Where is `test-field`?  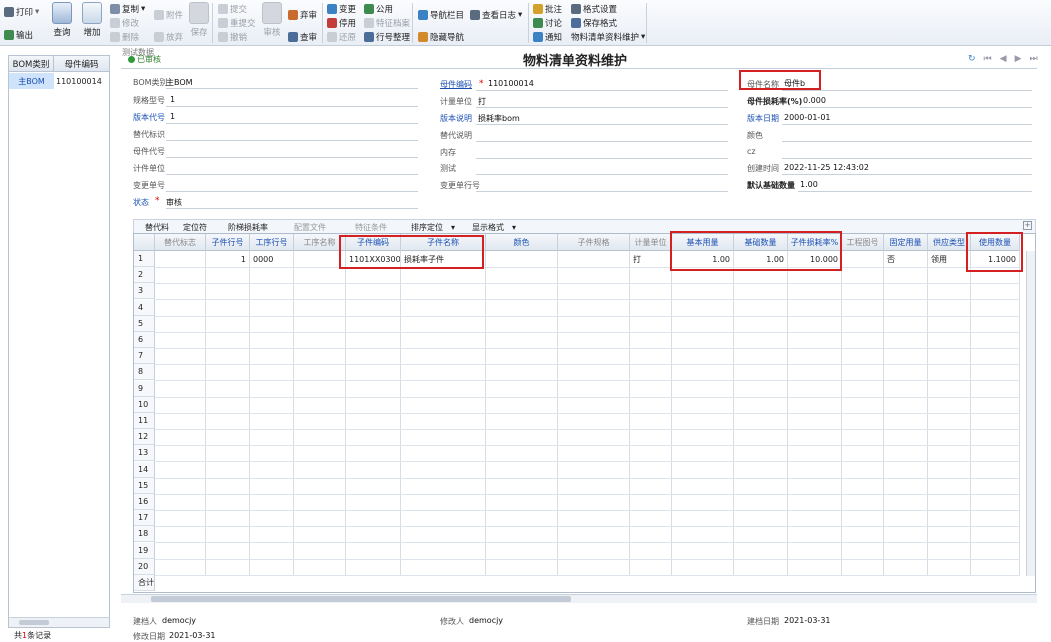
test-field is located at coordinates (602, 174).